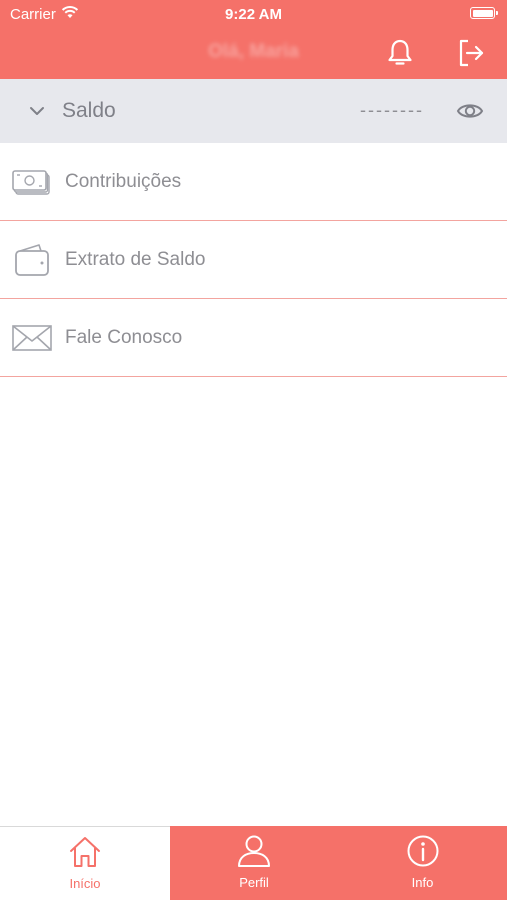  What do you see at coordinates (31, 182) in the screenshot?
I see `money-icon` at bounding box center [31, 182].